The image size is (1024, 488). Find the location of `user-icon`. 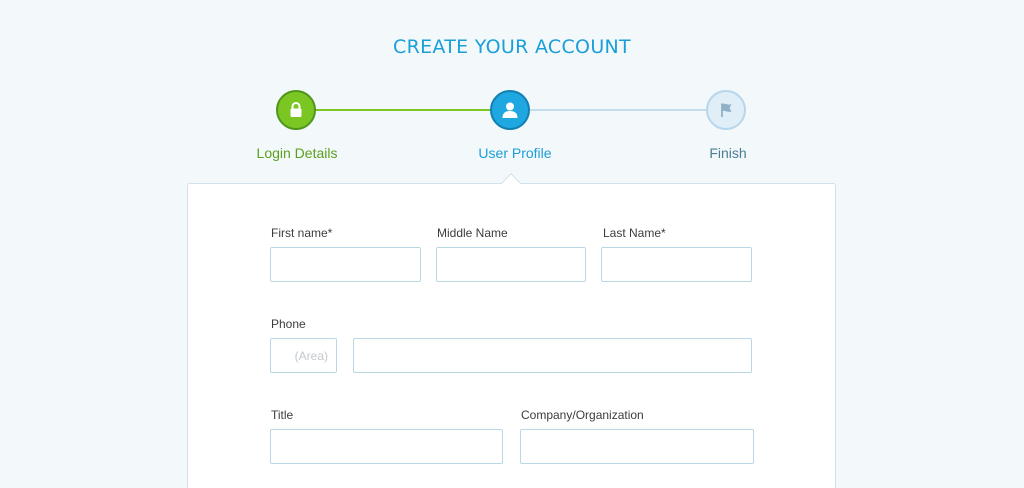

user-icon is located at coordinates (510, 110).